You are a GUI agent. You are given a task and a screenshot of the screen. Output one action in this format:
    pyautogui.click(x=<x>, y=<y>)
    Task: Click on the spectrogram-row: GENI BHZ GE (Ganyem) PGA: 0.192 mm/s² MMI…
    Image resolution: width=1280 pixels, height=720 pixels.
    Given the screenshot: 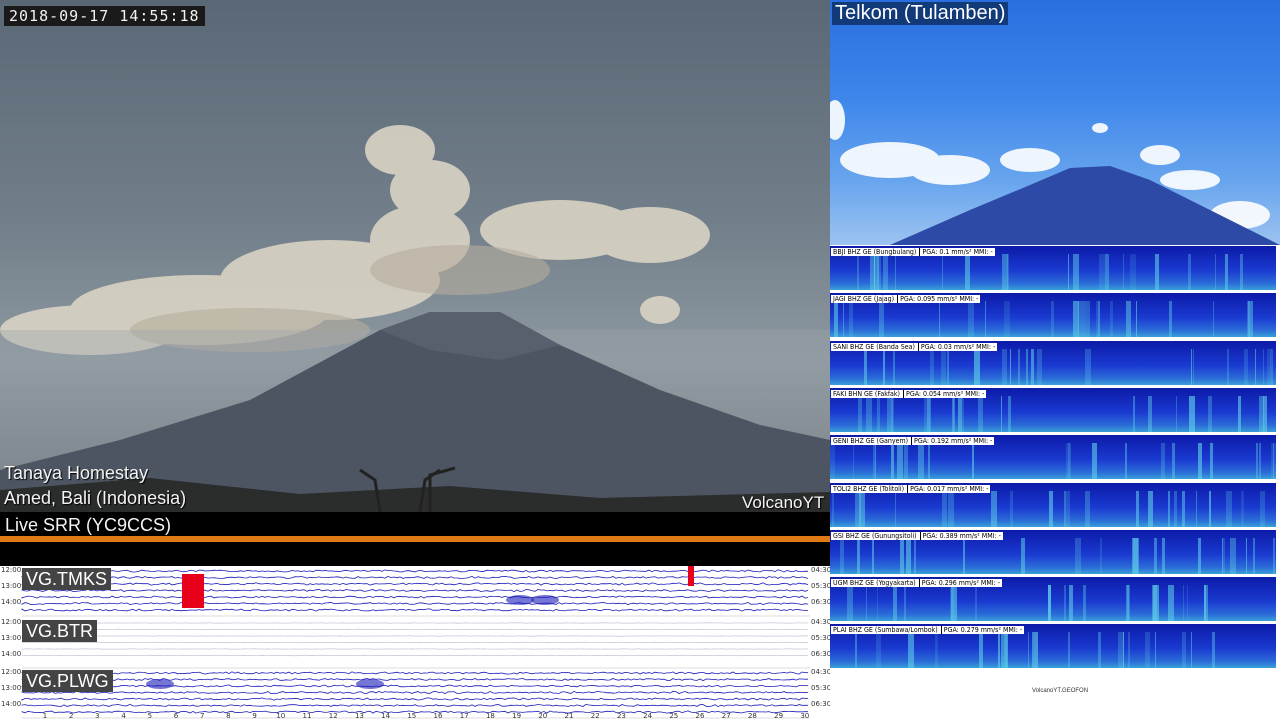 What is the action you would take?
    pyautogui.click(x=1053, y=457)
    